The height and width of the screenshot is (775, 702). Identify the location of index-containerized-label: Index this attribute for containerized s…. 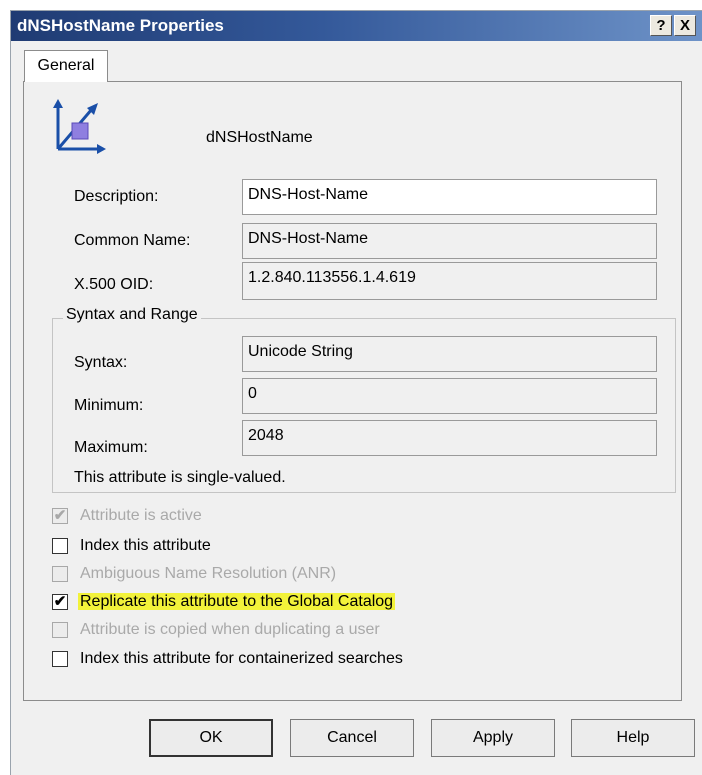
(241, 658).